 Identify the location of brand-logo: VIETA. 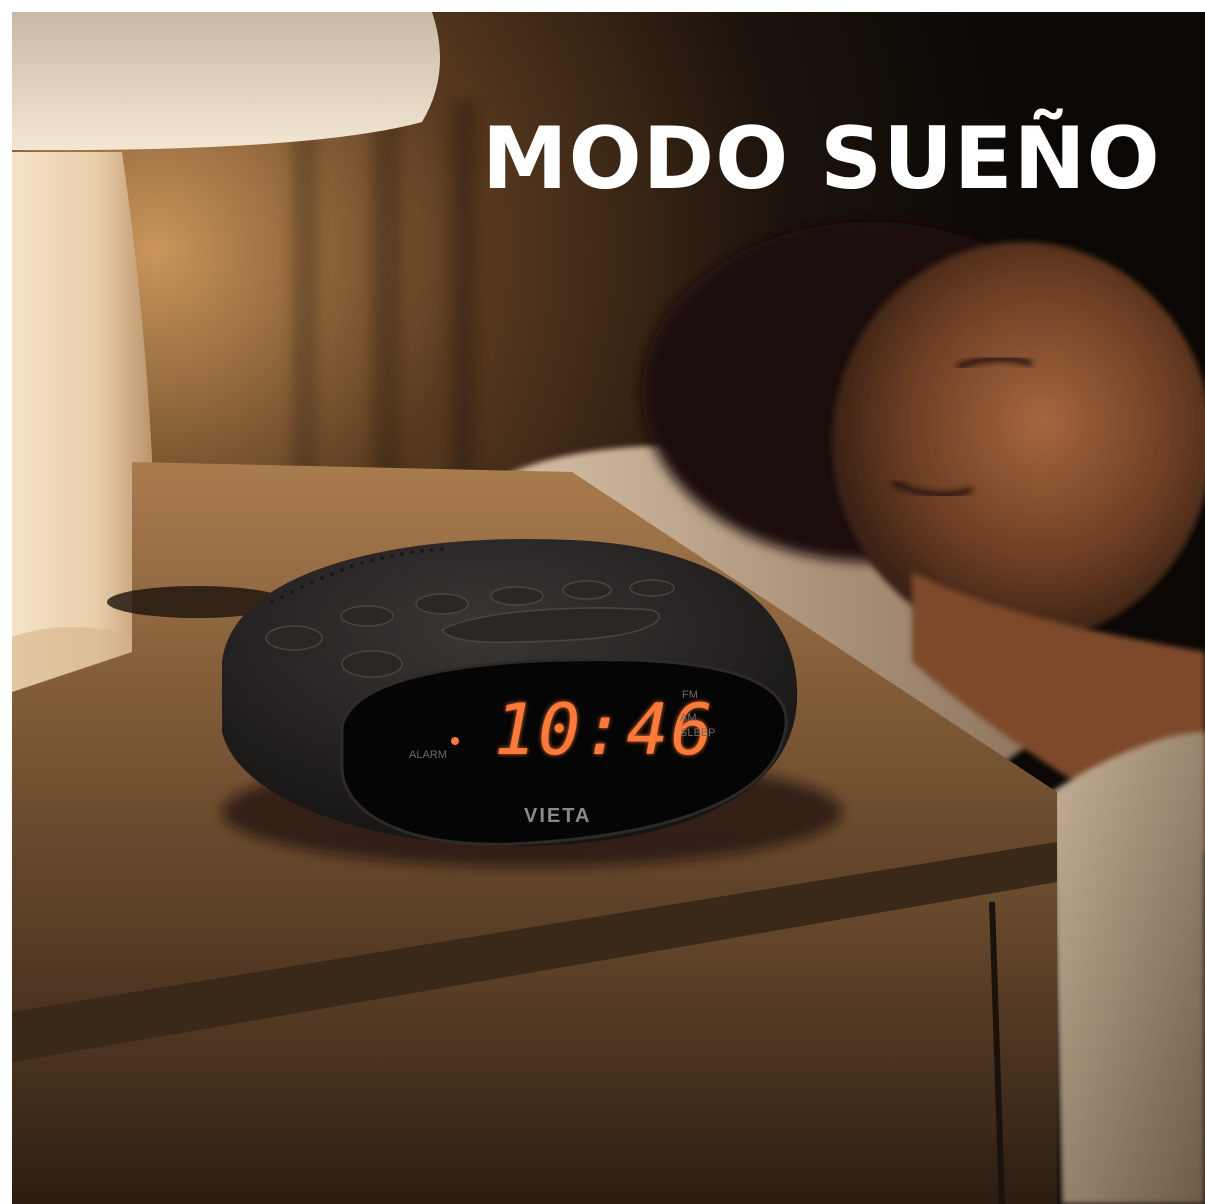
(557, 816).